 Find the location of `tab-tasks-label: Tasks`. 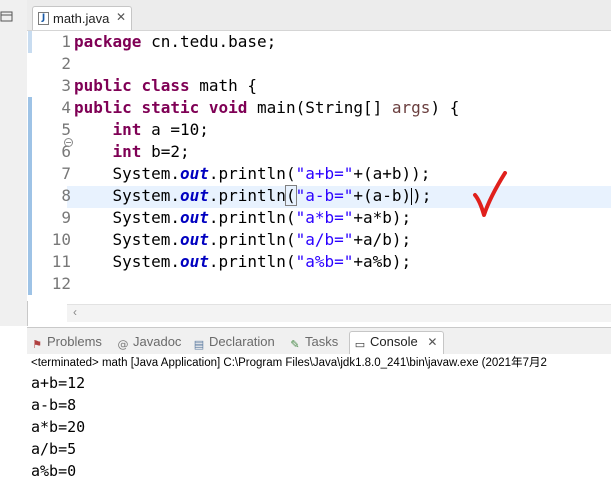

tab-tasks-label: Tasks is located at coordinates (322, 341).